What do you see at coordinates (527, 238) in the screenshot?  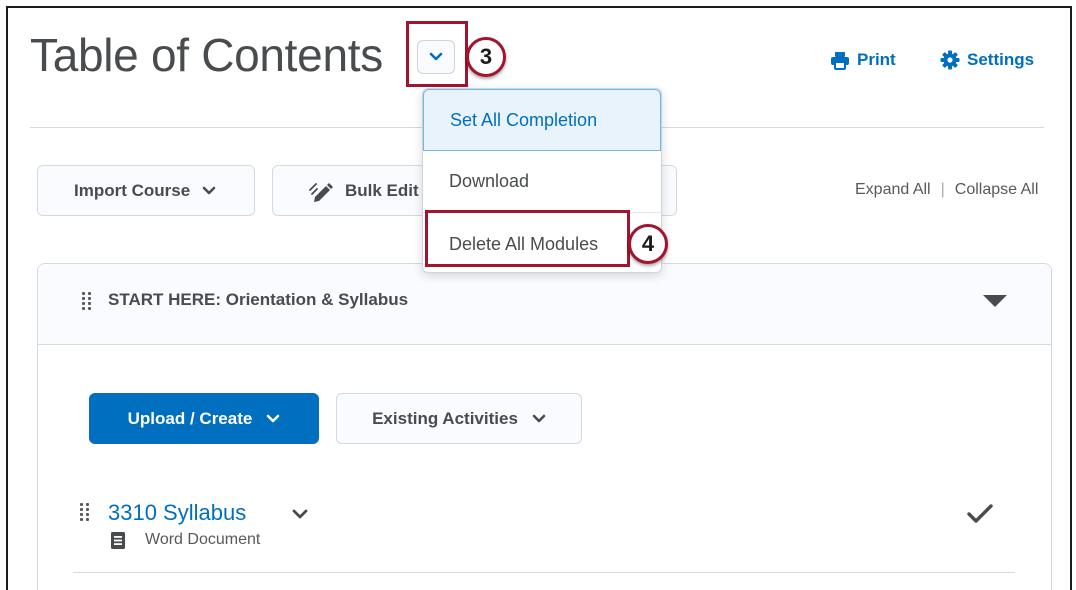 I see `callout-highlight-delete` at bounding box center [527, 238].